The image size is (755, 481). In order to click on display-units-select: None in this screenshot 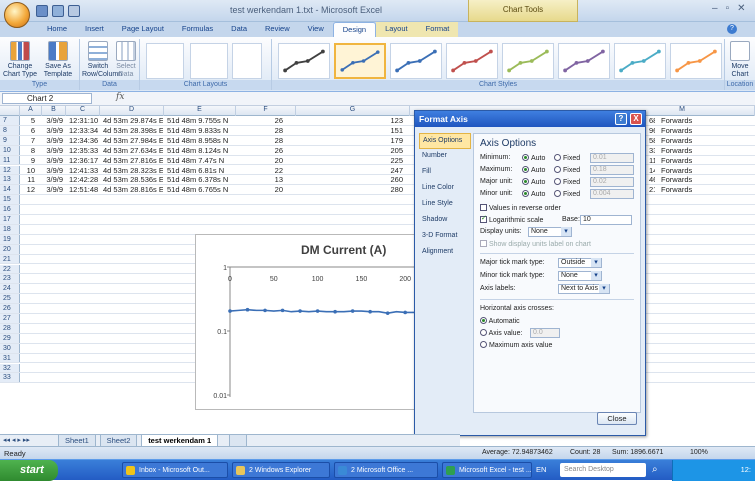, I will do `click(550, 232)`.